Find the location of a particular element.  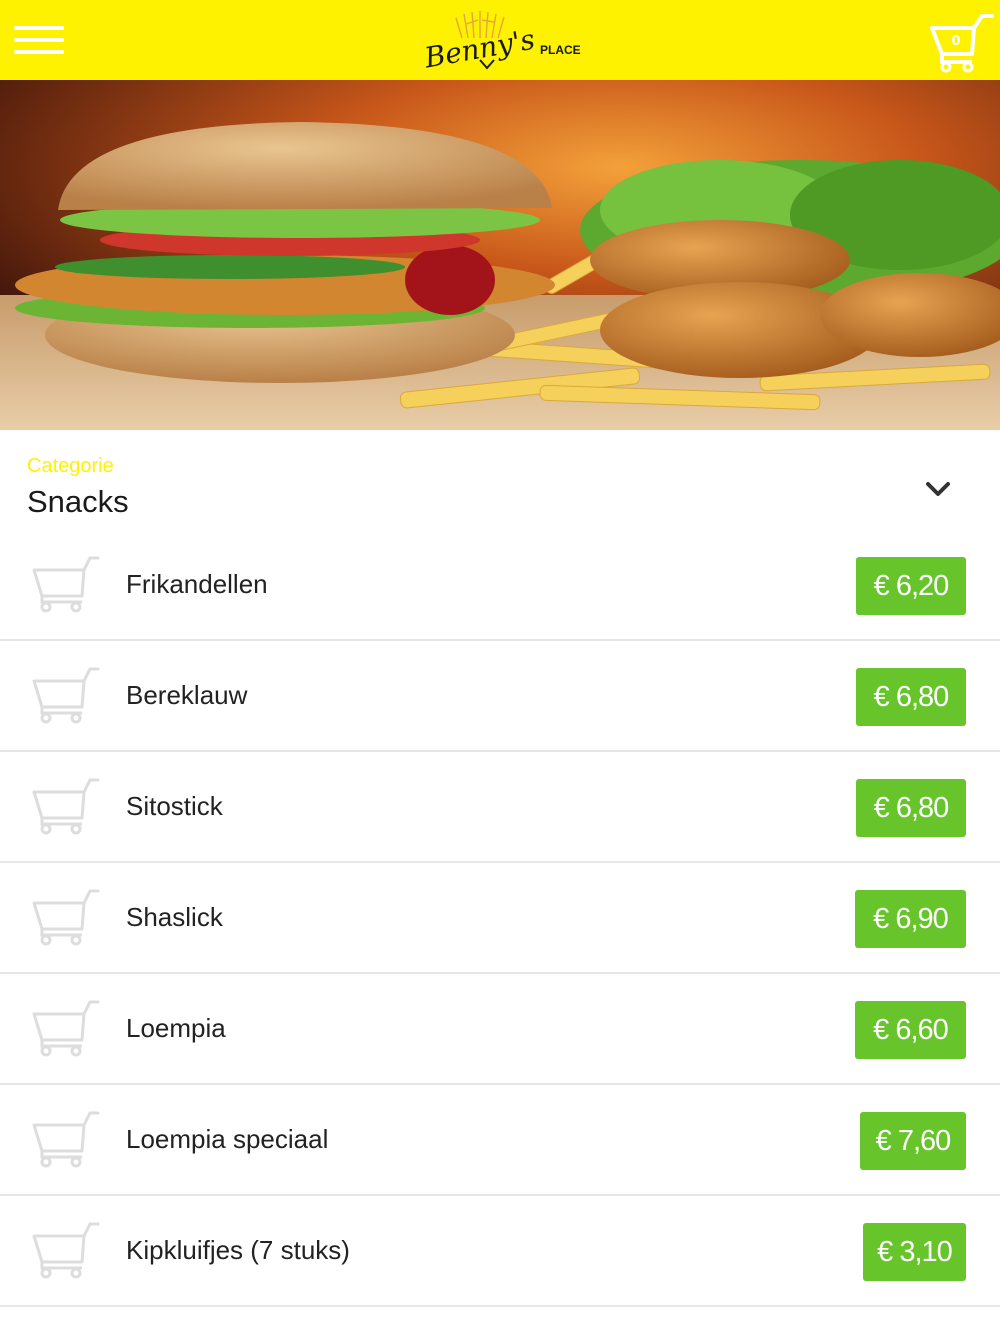

item-name: Loempia is located at coordinates (176, 1028).